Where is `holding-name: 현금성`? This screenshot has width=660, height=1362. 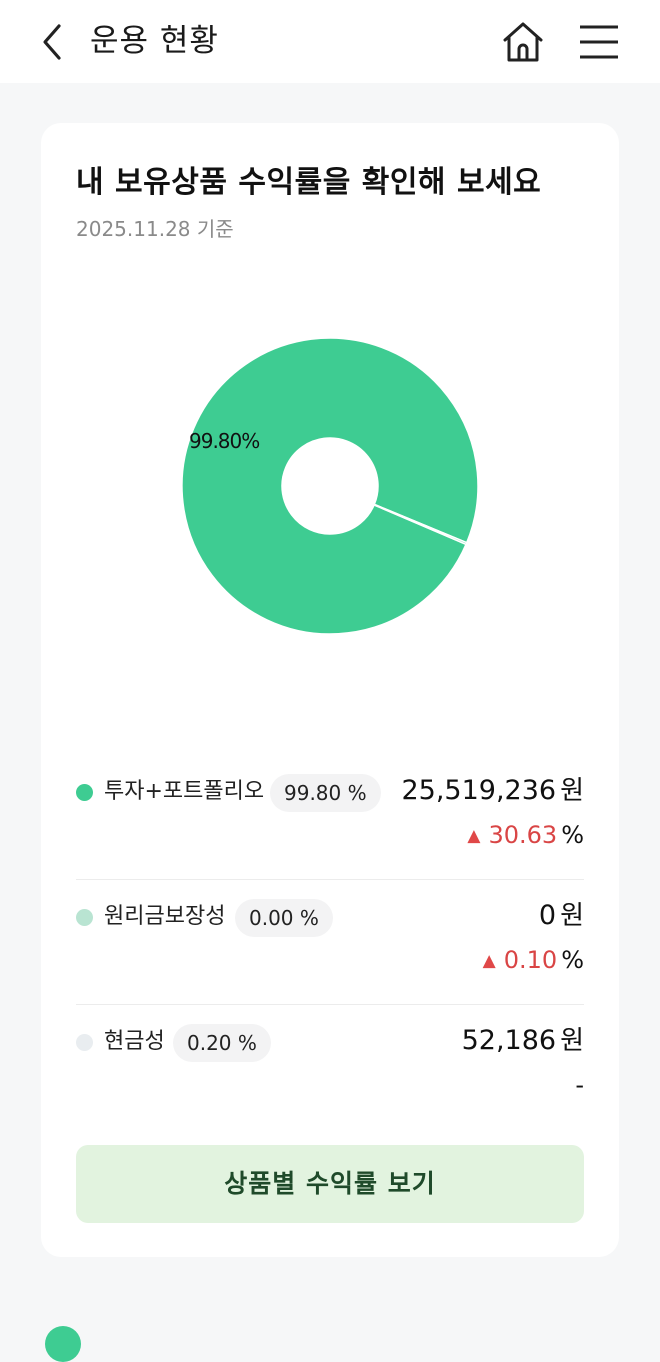 holding-name: 현금성 is located at coordinates (134, 1041).